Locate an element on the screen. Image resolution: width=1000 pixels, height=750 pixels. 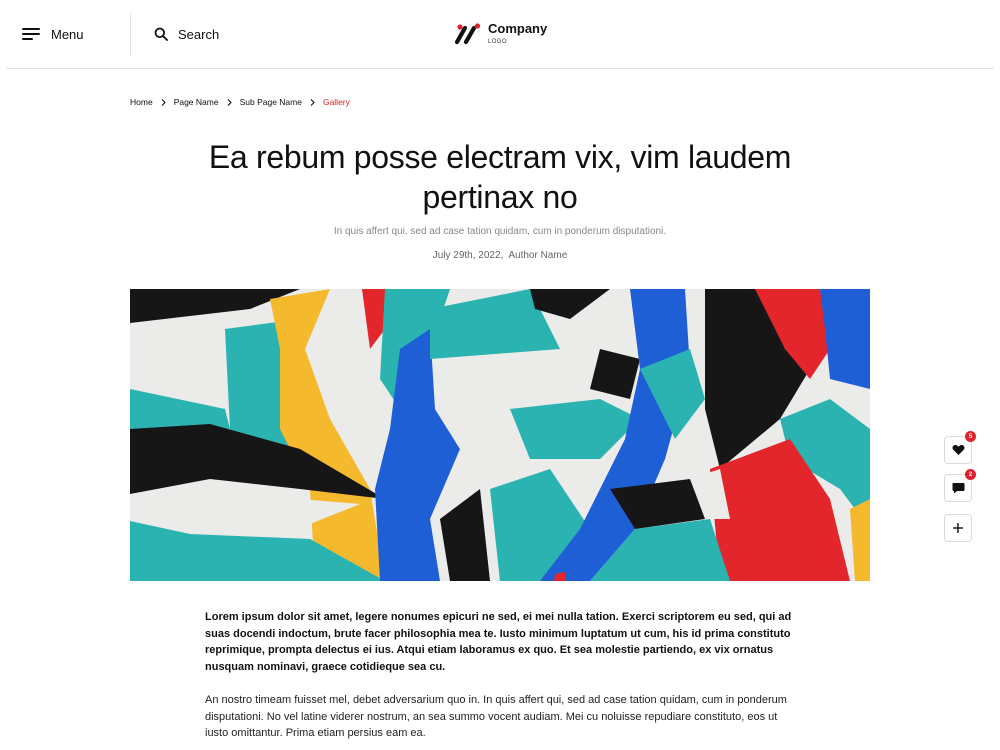
heart-icon is located at coordinates (958, 449).